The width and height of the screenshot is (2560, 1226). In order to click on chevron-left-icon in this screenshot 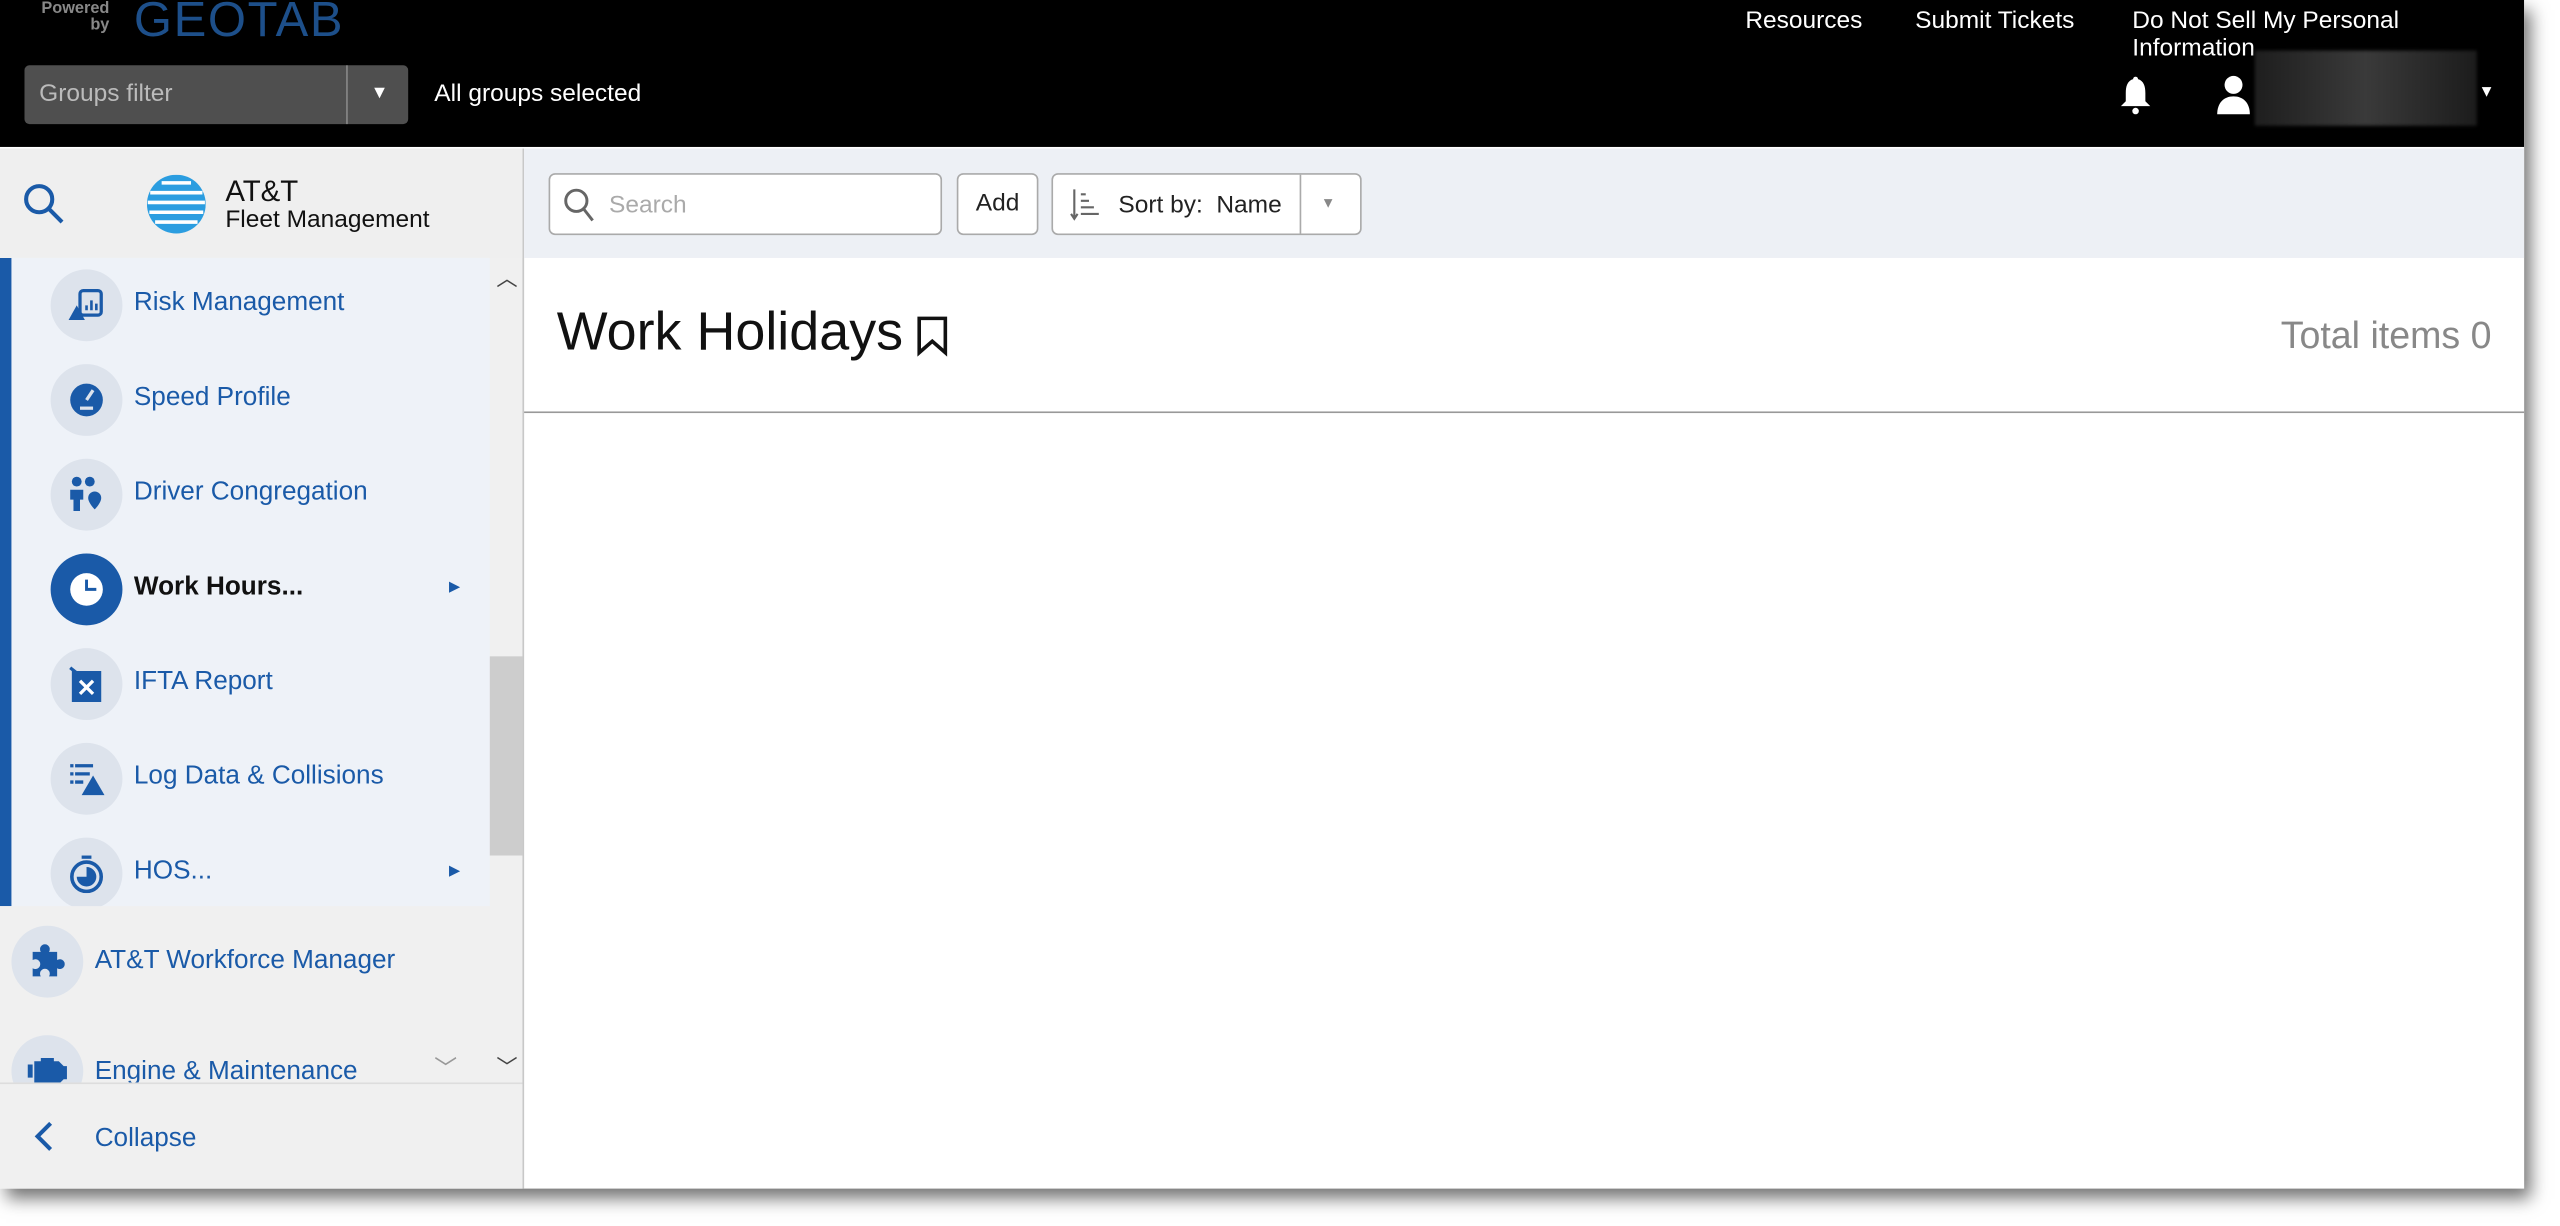, I will do `click(43, 1136)`.